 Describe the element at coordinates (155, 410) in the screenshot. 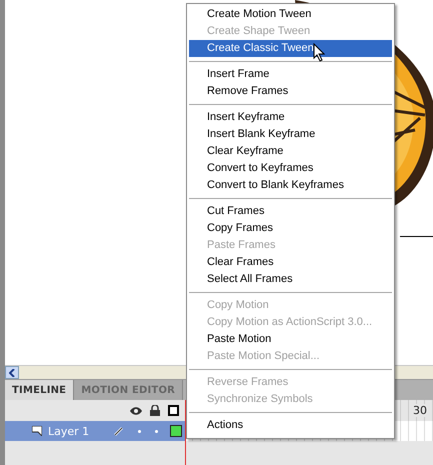

I see `lock-icon` at that location.